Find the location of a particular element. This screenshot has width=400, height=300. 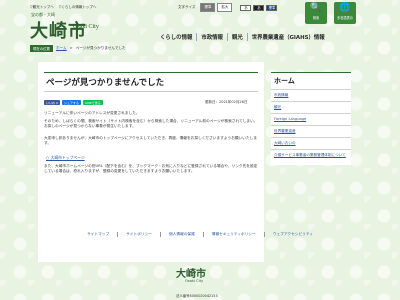

updated-date: 更新日：2021年02月26日 is located at coordinates (226, 102).